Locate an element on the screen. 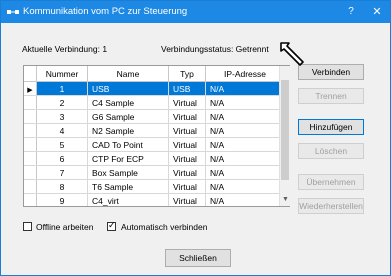 The height and width of the screenshot is (276, 391). offline-label: Offline arbeiten is located at coordinates (65, 227).